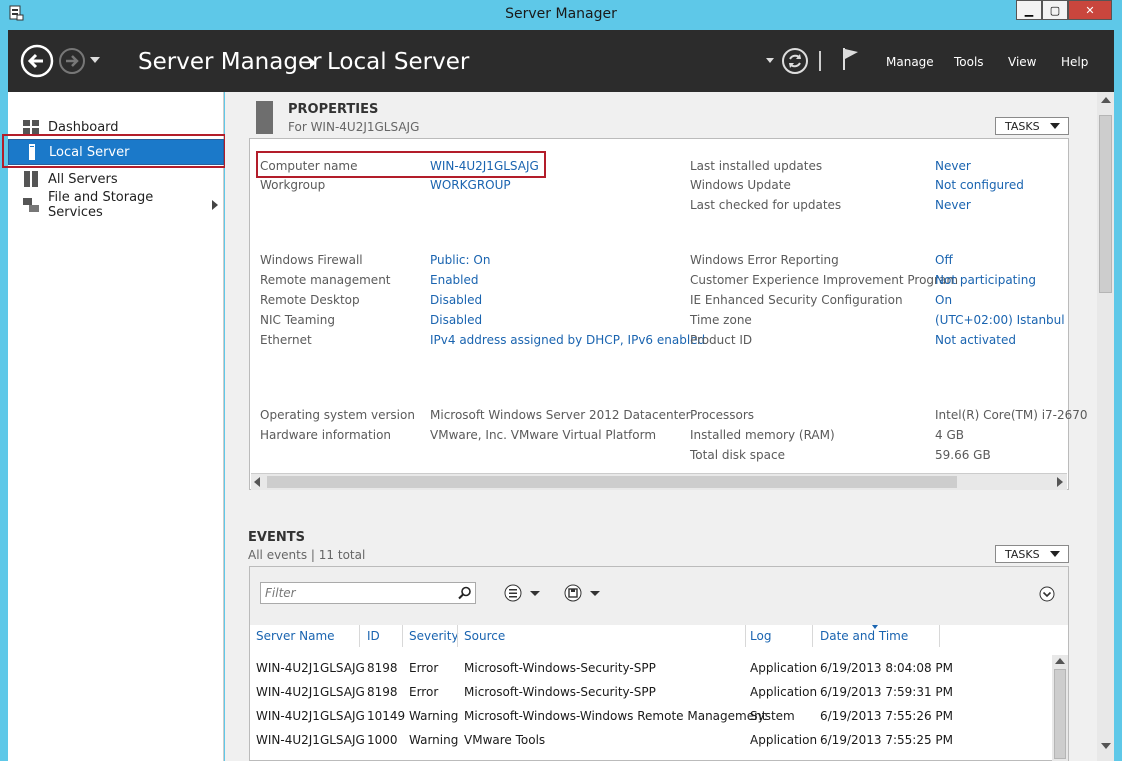 The image size is (1122, 761). What do you see at coordinates (1060, 482) in the screenshot?
I see `scroll-right-icon` at bounding box center [1060, 482].